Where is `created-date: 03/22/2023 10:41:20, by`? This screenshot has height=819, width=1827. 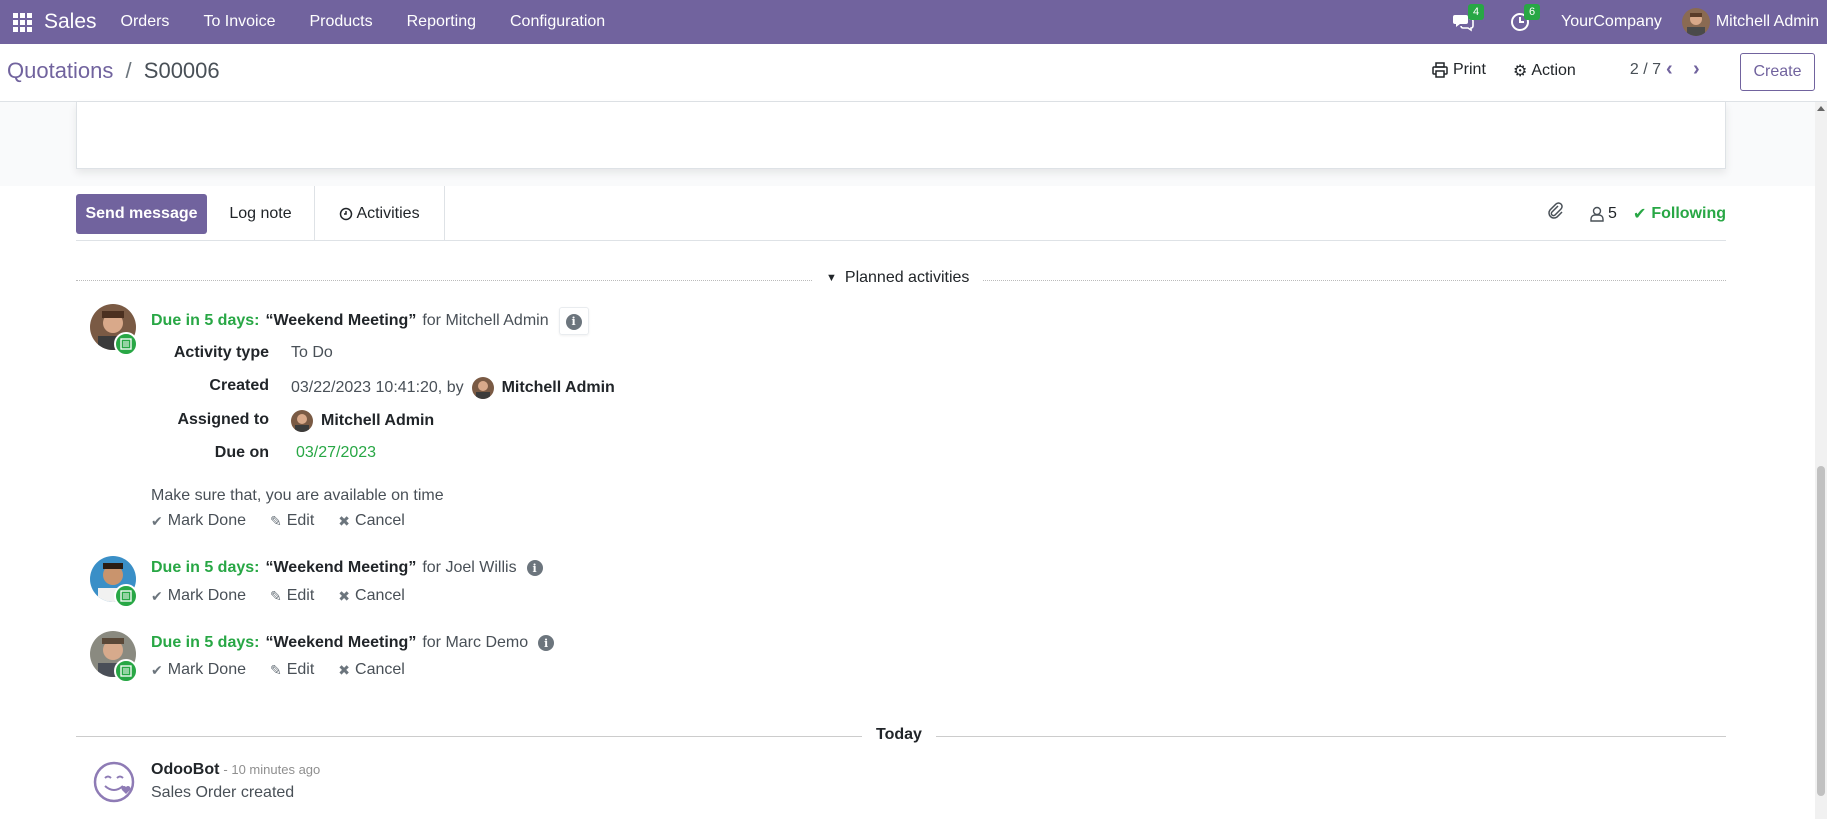 created-date: 03/22/2023 10:41:20, by is located at coordinates (377, 387).